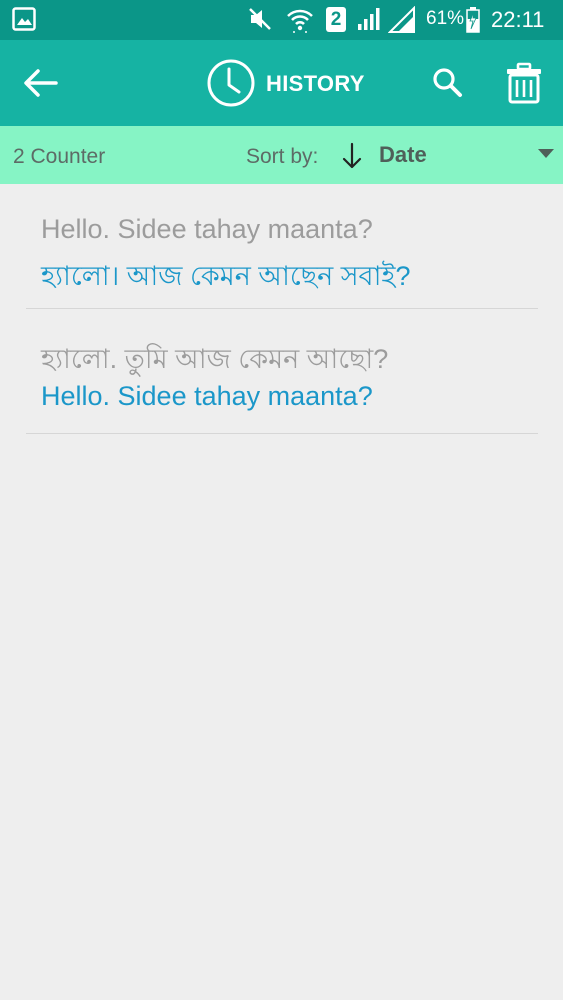  I want to click on history-source-text: Hello. Sidee tahay maanta?, so click(207, 229).